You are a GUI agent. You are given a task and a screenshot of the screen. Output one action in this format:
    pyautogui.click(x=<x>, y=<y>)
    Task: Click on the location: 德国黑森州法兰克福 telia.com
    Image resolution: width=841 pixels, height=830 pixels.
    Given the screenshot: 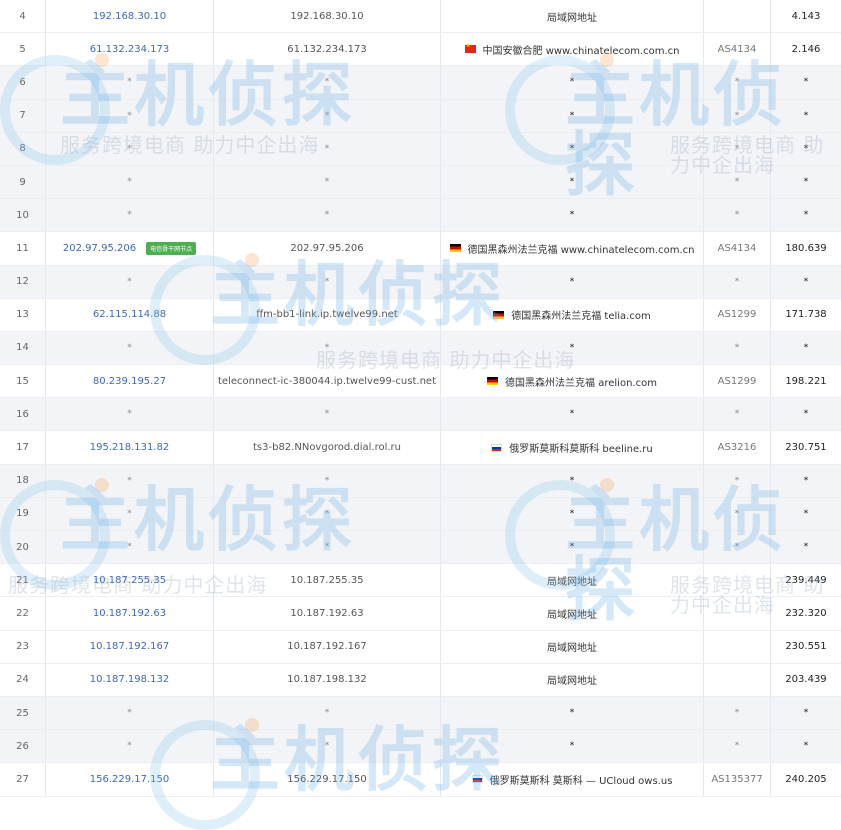 What is the action you would take?
    pyautogui.click(x=572, y=315)
    